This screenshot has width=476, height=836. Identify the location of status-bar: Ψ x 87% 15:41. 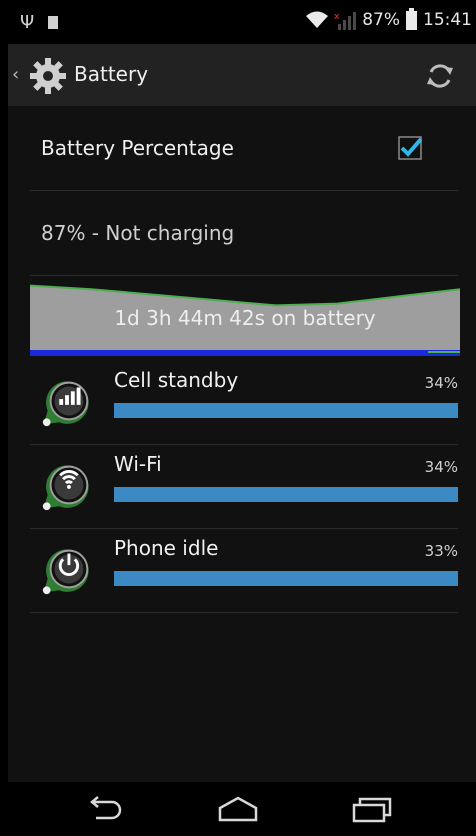
(242, 22).